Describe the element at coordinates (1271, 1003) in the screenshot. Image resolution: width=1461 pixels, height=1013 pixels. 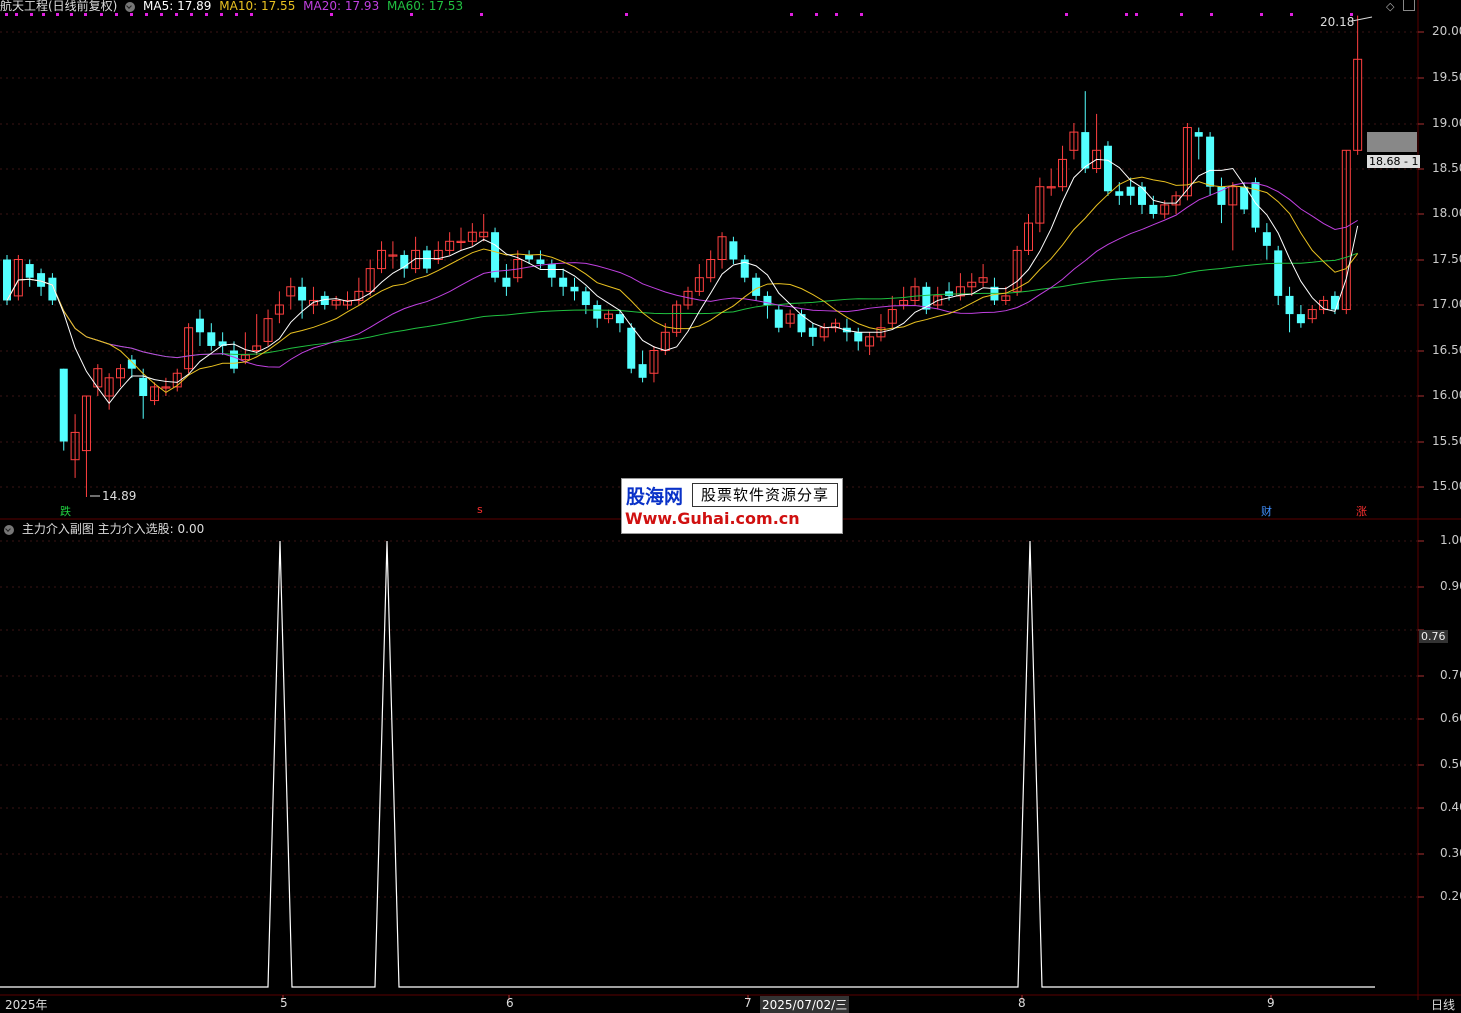
I see `x-label-month: 9` at that location.